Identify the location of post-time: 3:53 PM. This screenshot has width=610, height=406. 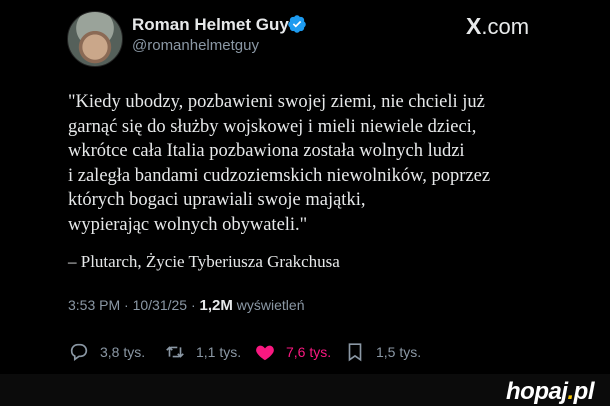
(94, 305).